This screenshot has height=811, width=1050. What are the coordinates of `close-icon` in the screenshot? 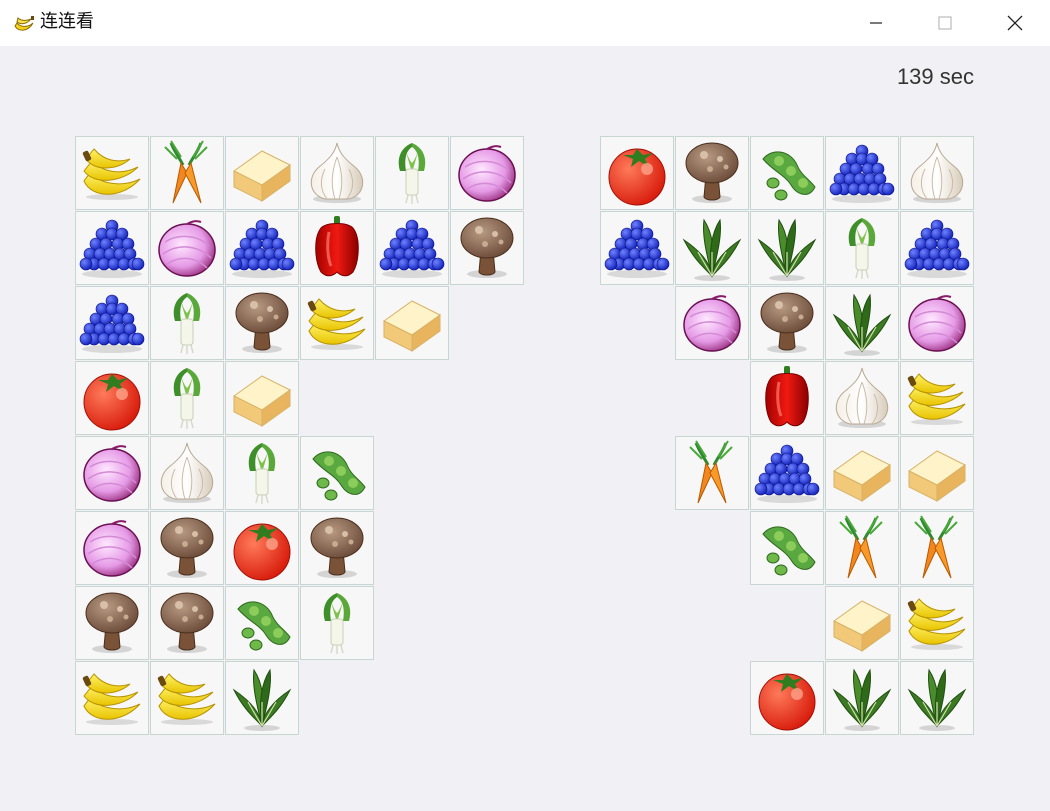 It's located at (1015, 23).